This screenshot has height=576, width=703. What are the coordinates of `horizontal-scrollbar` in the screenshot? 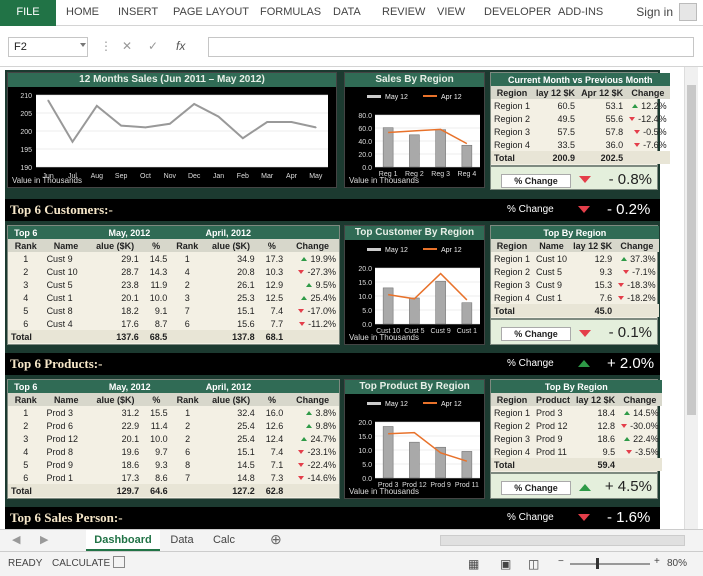 It's located at (562, 540).